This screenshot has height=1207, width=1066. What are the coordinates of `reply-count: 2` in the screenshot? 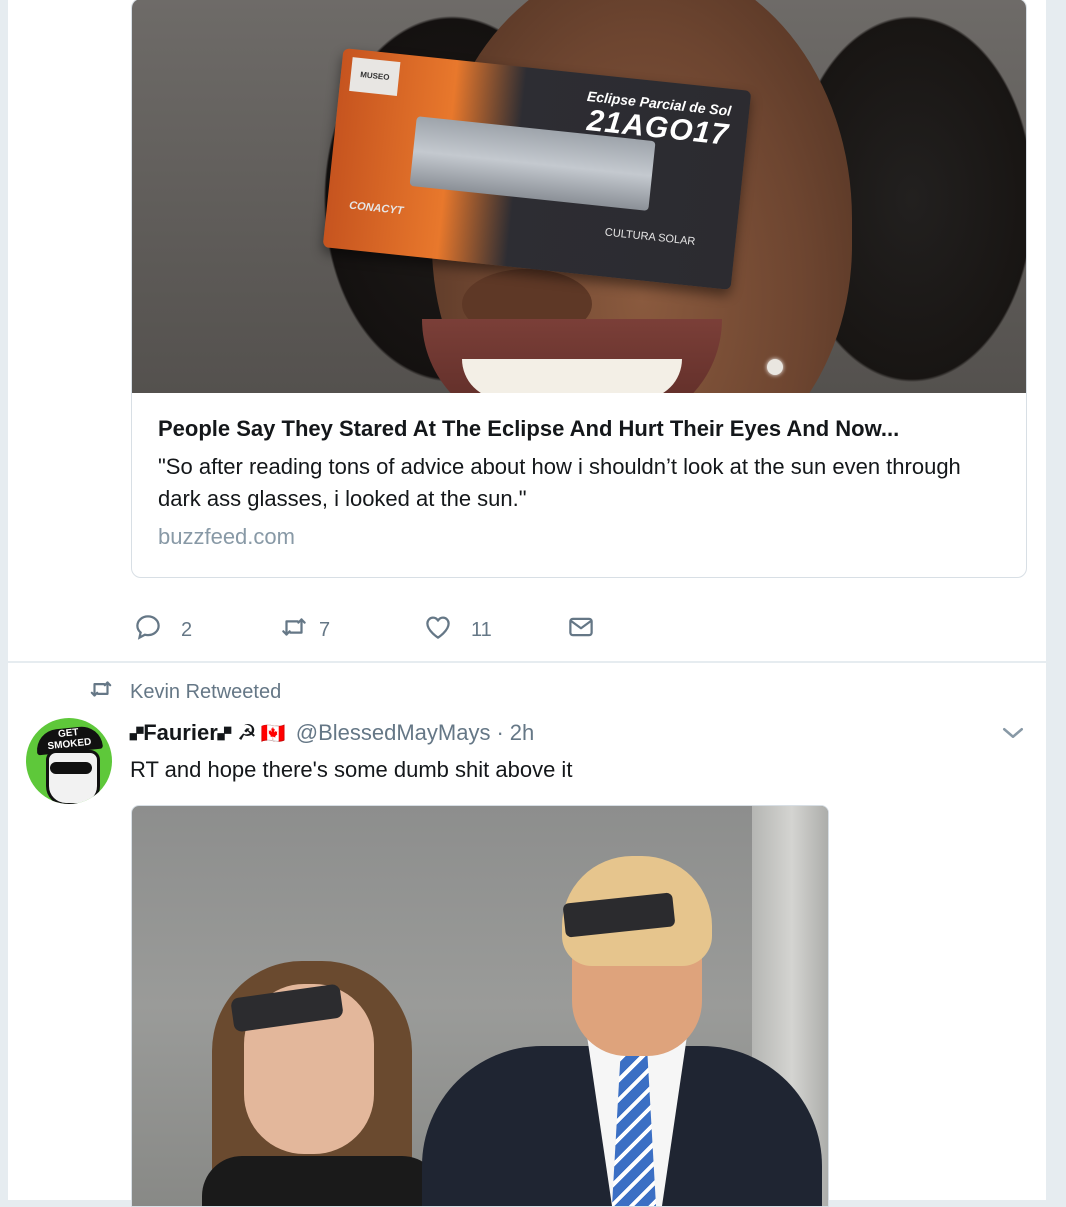 It's located at (187, 629).